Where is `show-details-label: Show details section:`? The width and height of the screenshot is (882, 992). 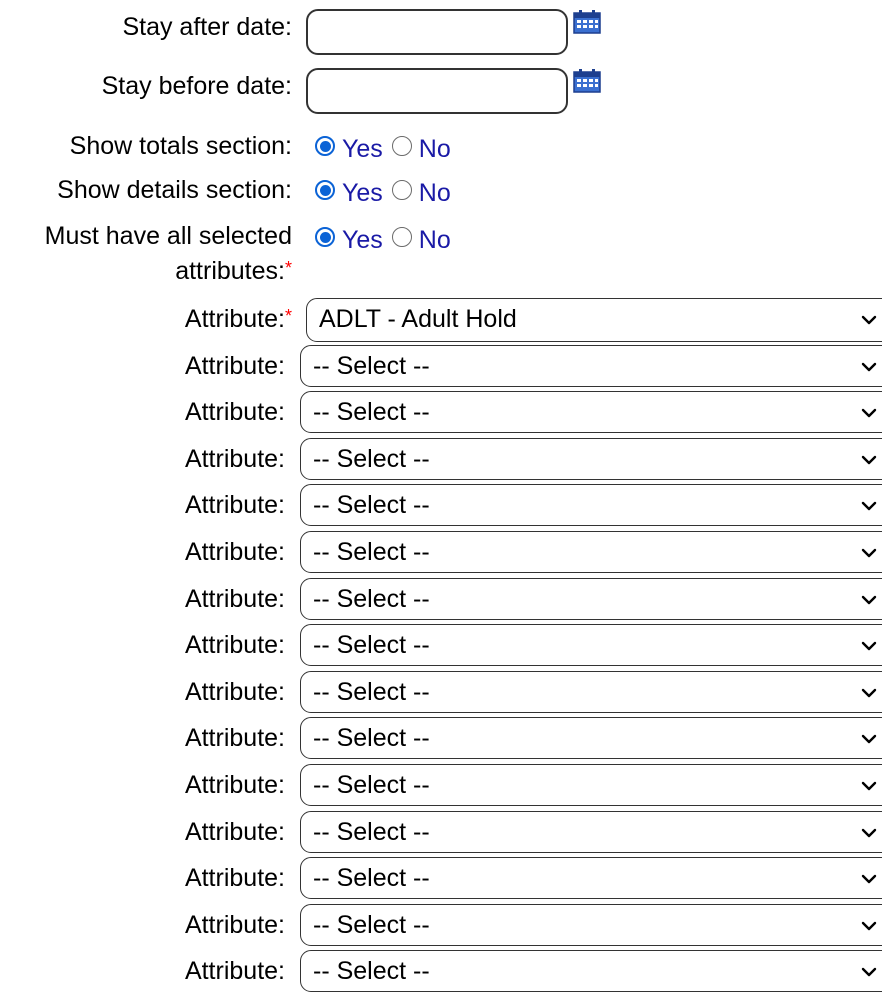 show-details-label: Show details section: is located at coordinates (174, 190).